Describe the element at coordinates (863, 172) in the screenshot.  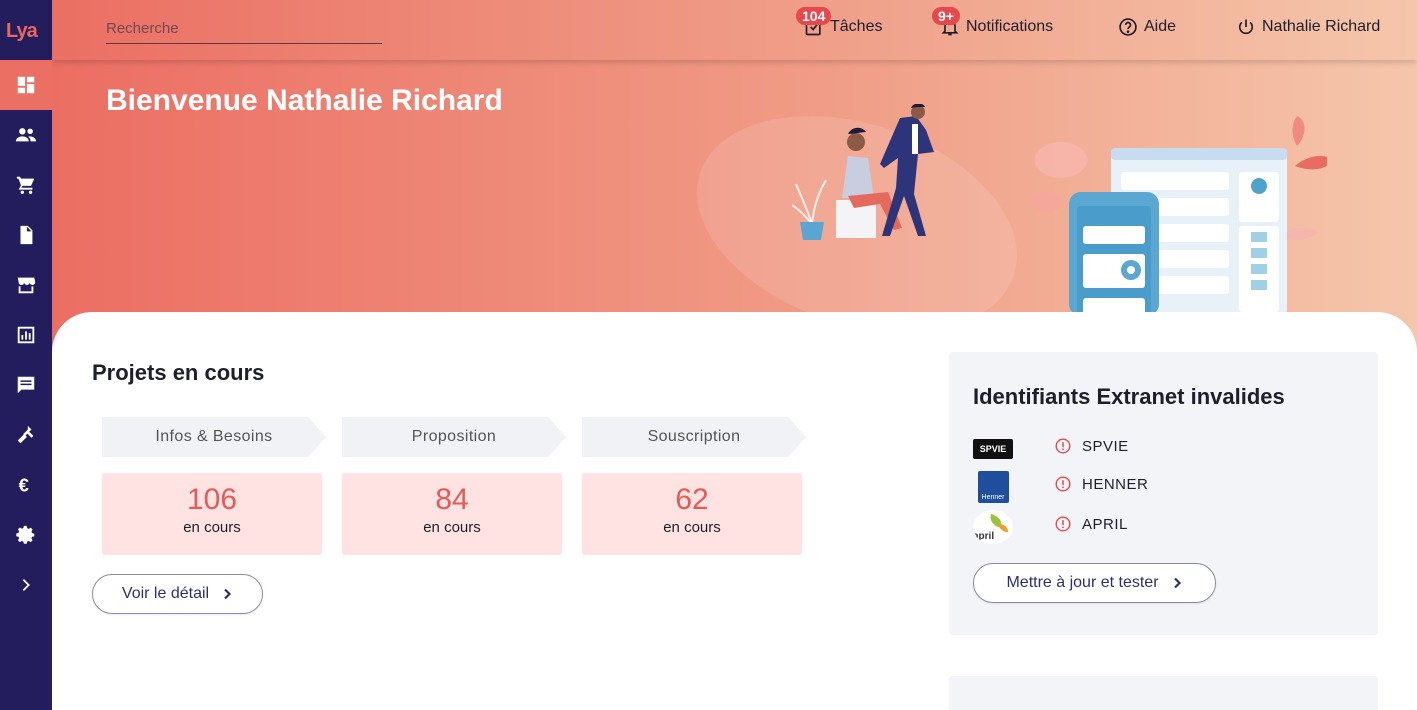
I see `people-illustration` at that location.